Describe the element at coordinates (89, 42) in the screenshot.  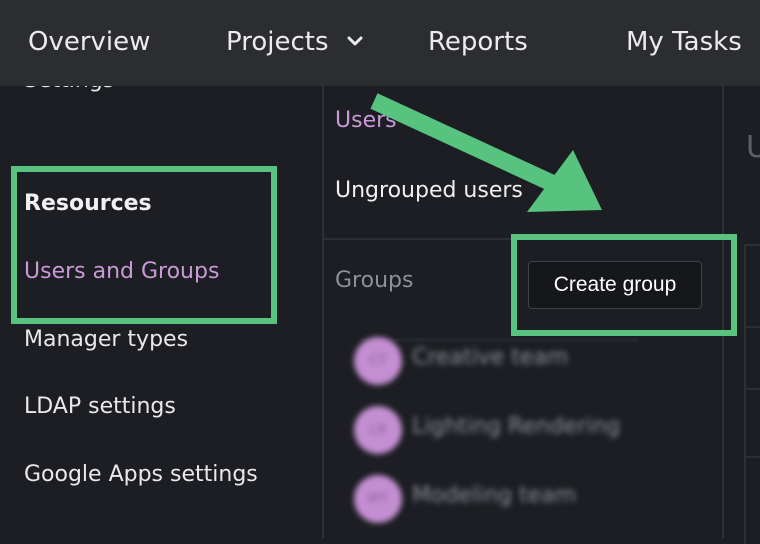
I see `nav-overview-text: Overview` at that location.